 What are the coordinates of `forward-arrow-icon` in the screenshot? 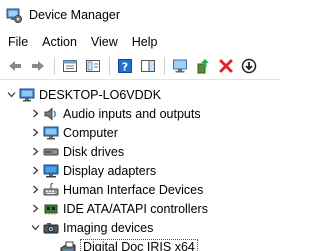 It's located at (38, 66).